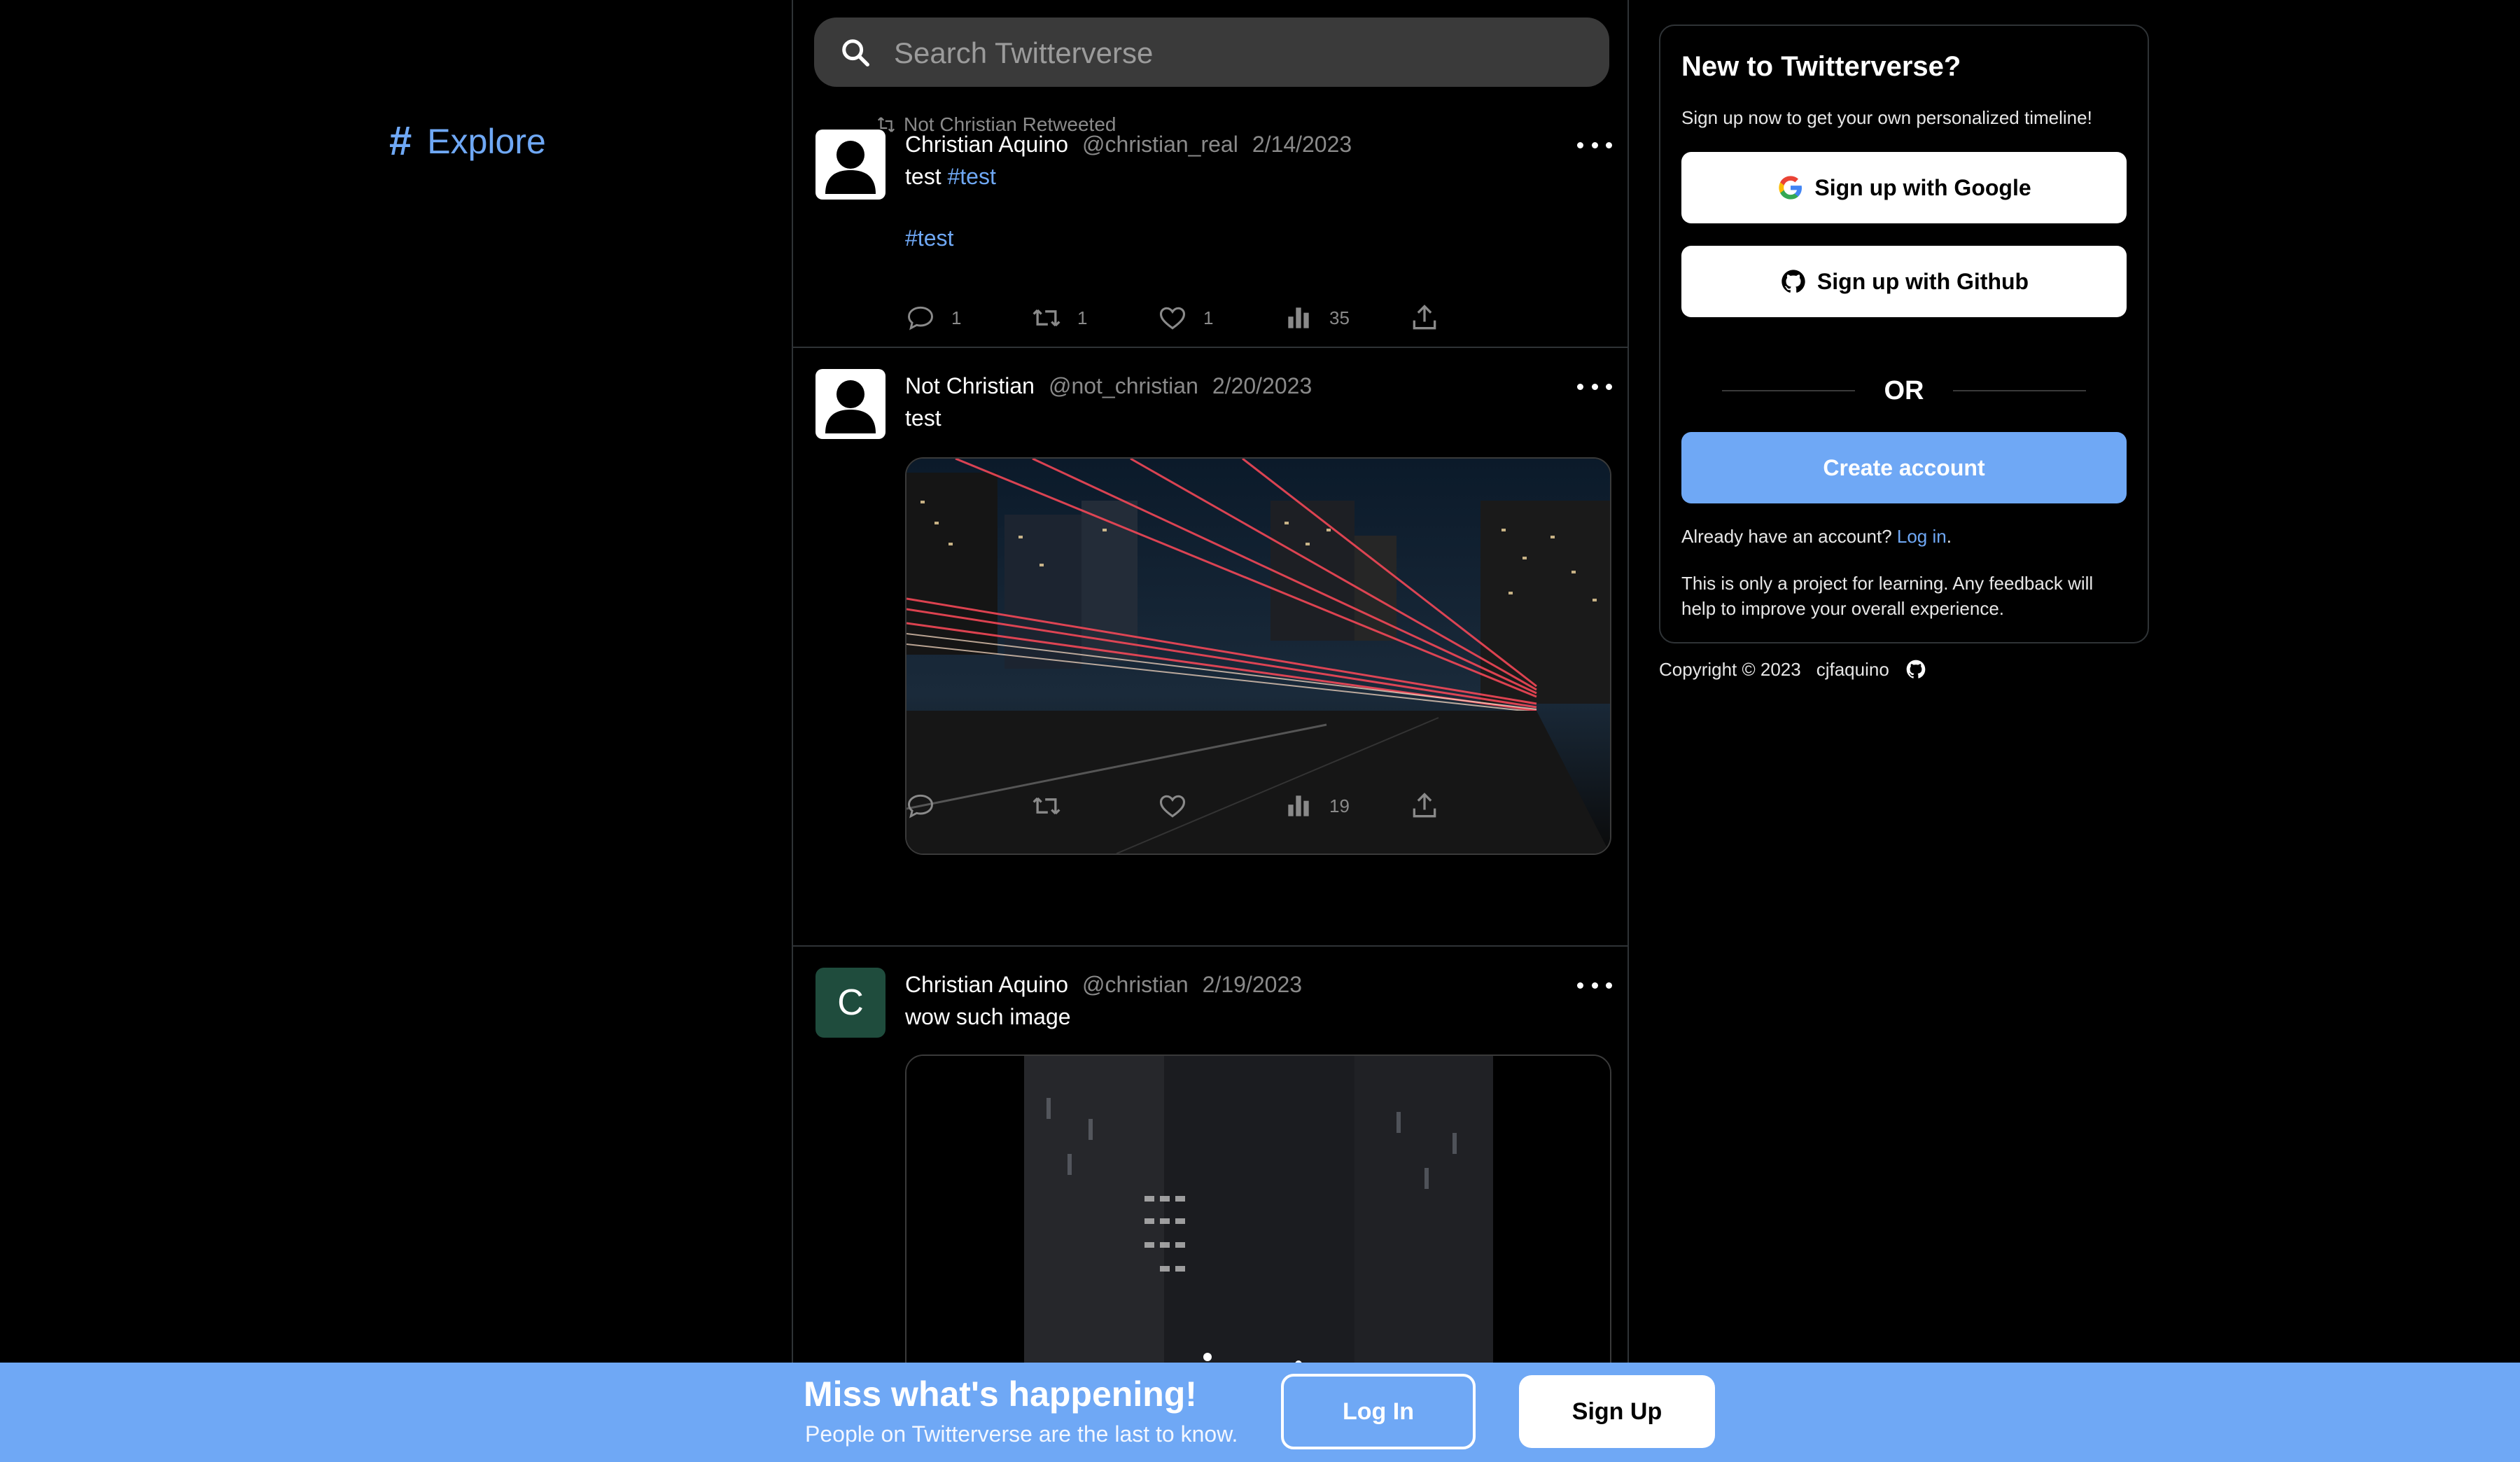 This screenshot has height=1462, width=2520. Describe the element at coordinates (1378, 1411) in the screenshot. I see `banner-login-button: Log In` at that location.